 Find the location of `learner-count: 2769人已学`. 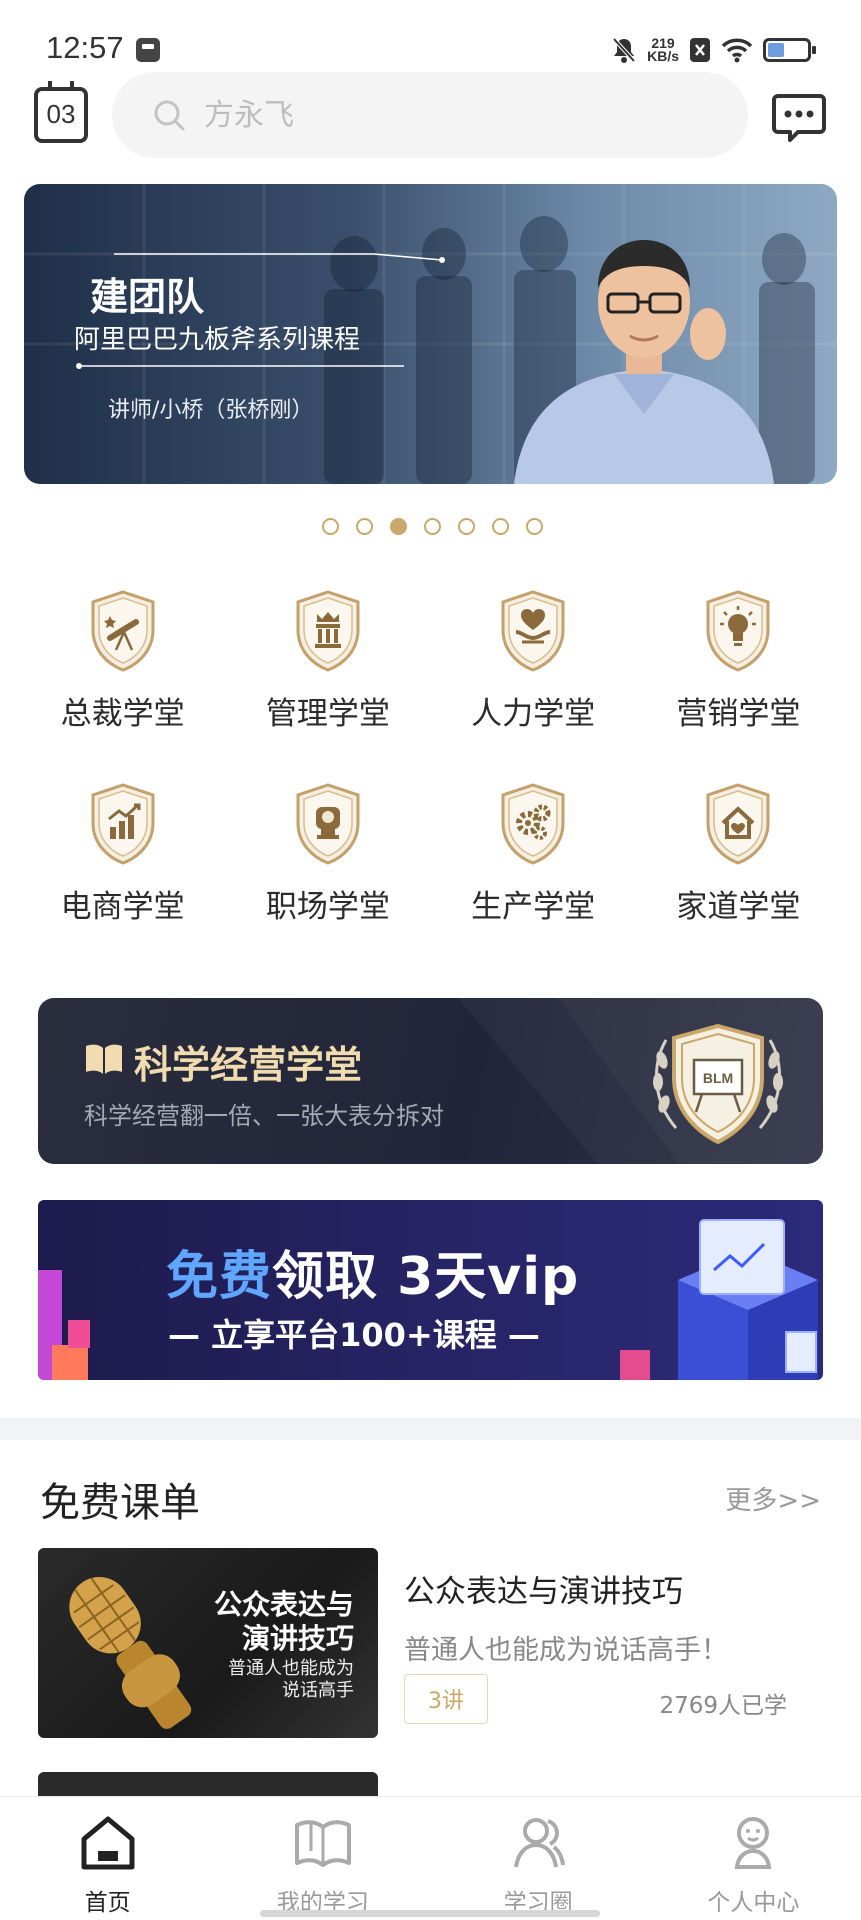

learner-count: 2769人已学 is located at coordinates (723, 1706).